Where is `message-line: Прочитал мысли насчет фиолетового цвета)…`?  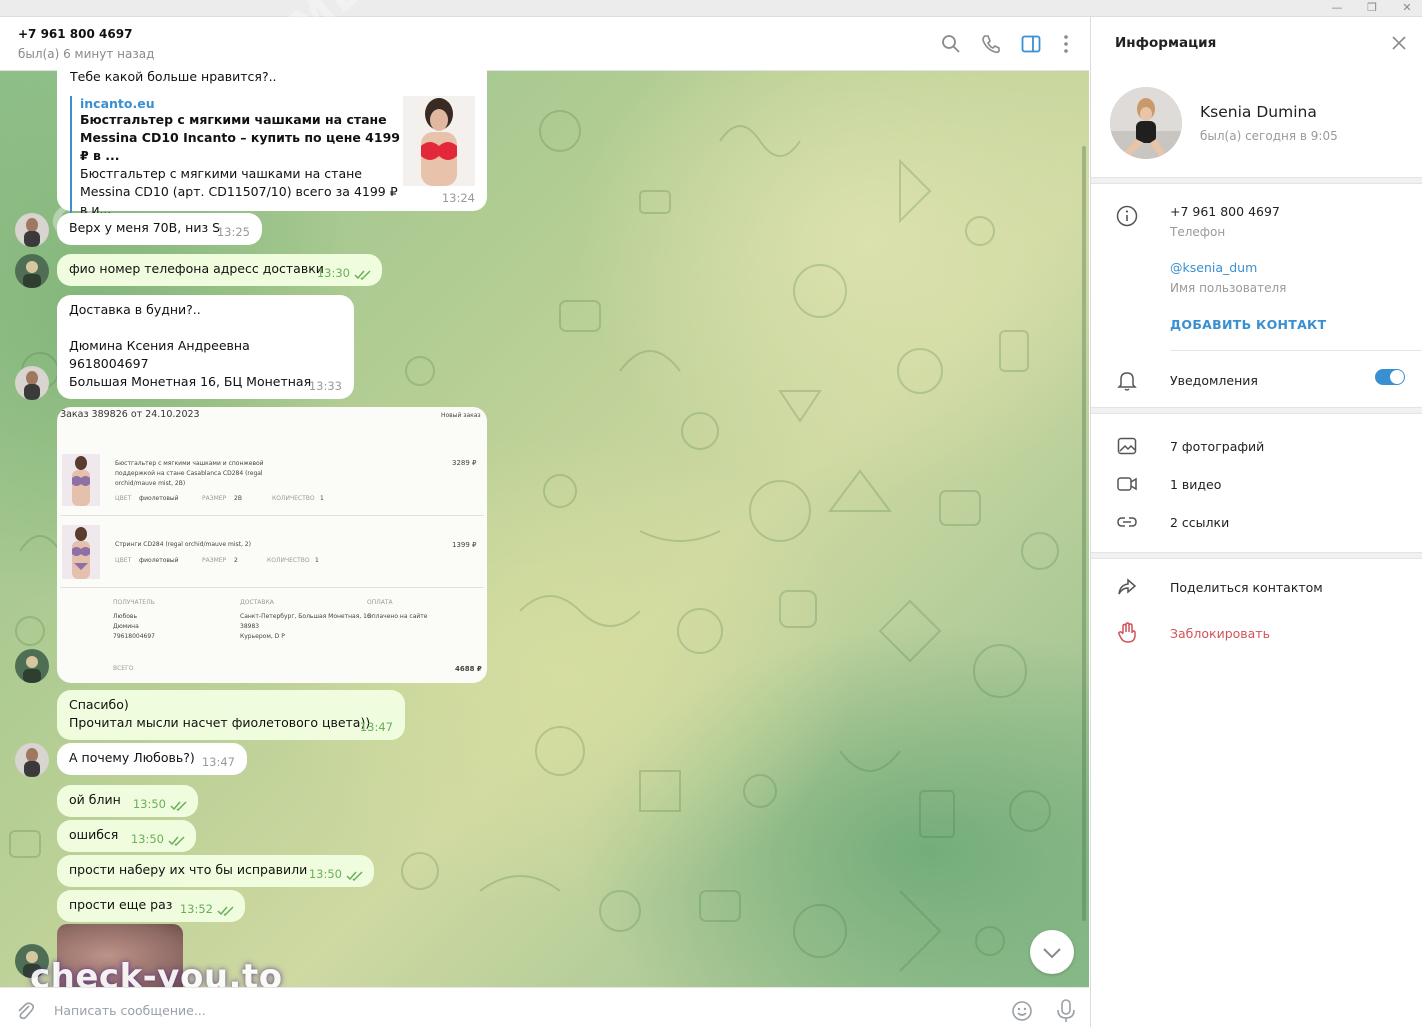 message-line: Прочитал мысли насчет фиолетового цвета)… is located at coordinates (220, 722).